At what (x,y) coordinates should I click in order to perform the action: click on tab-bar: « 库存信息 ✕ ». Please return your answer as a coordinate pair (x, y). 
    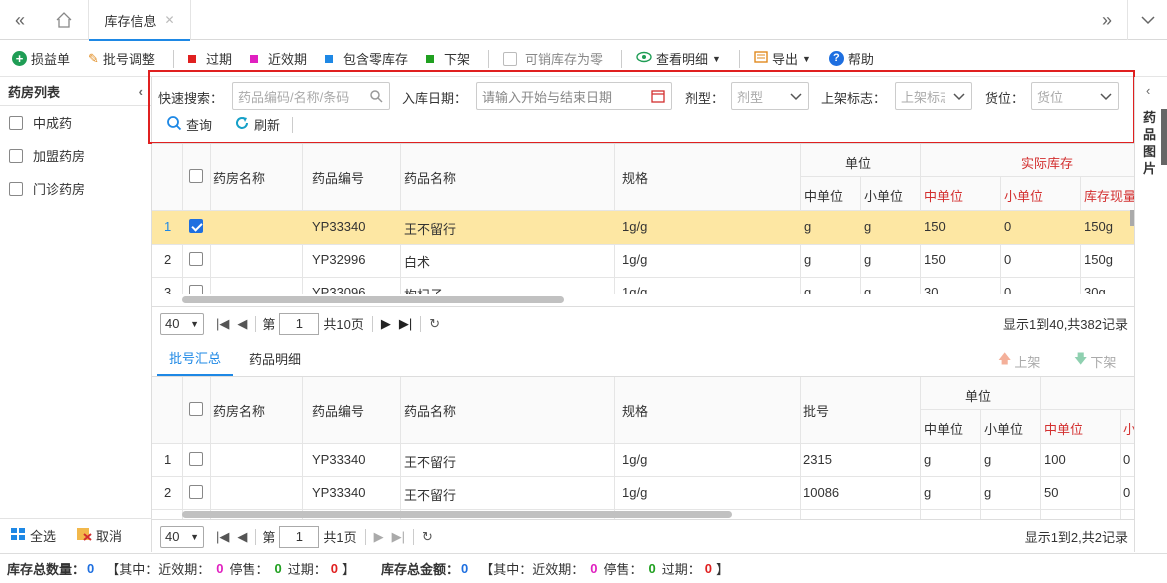
    Looking at the image, I should click on (583, 20).